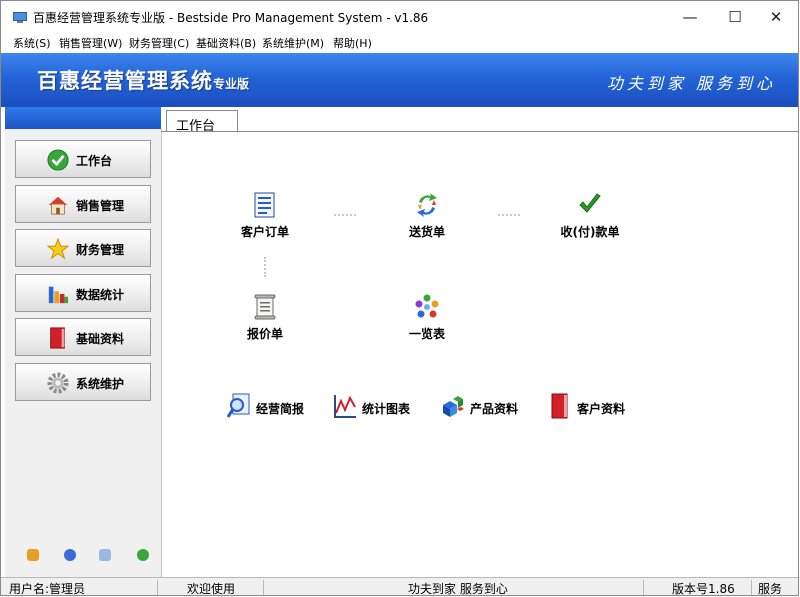 This screenshot has height=597, width=800. What do you see at coordinates (211, 589) in the screenshot?
I see `status-welcome: 欢迎使用` at bounding box center [211, 589].